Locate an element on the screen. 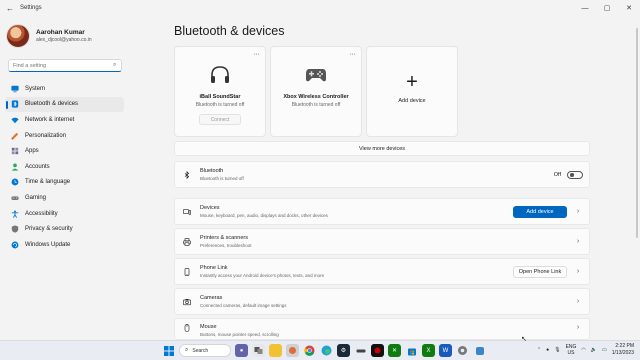  brush-icon is located at coordinates (15, 136).